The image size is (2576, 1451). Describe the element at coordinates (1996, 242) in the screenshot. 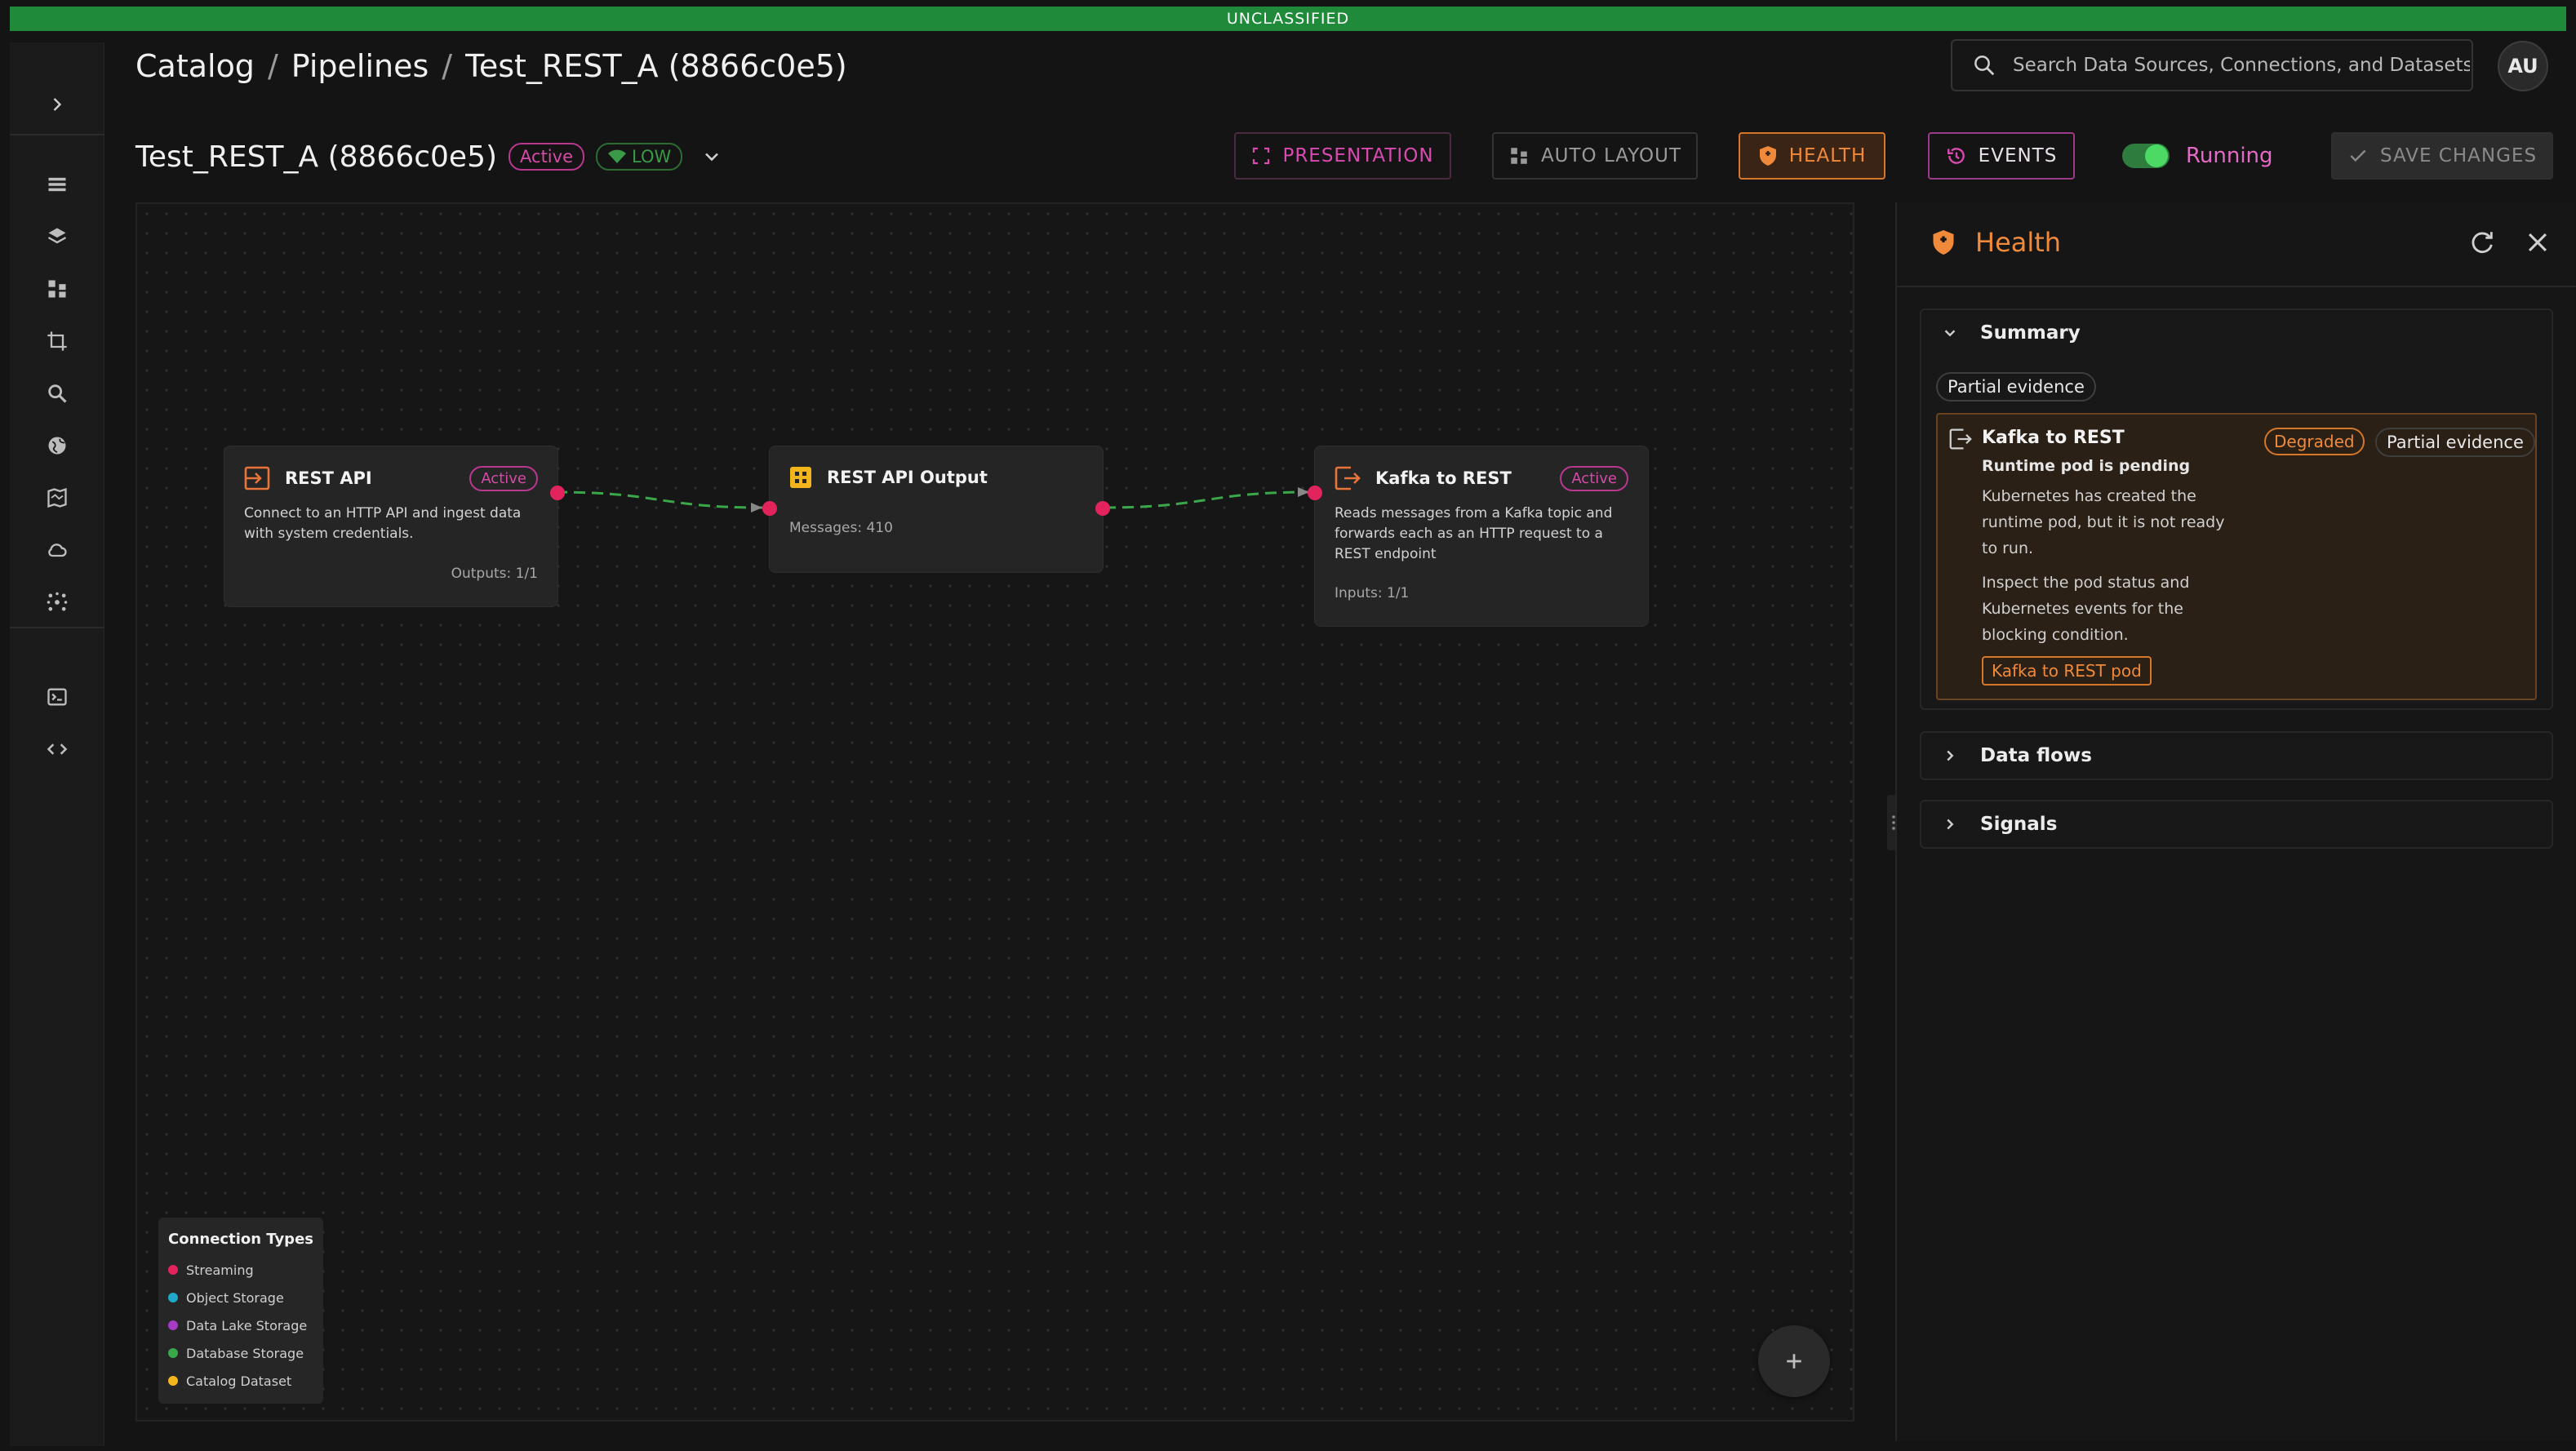

I see `panel-title: Health` at that location.